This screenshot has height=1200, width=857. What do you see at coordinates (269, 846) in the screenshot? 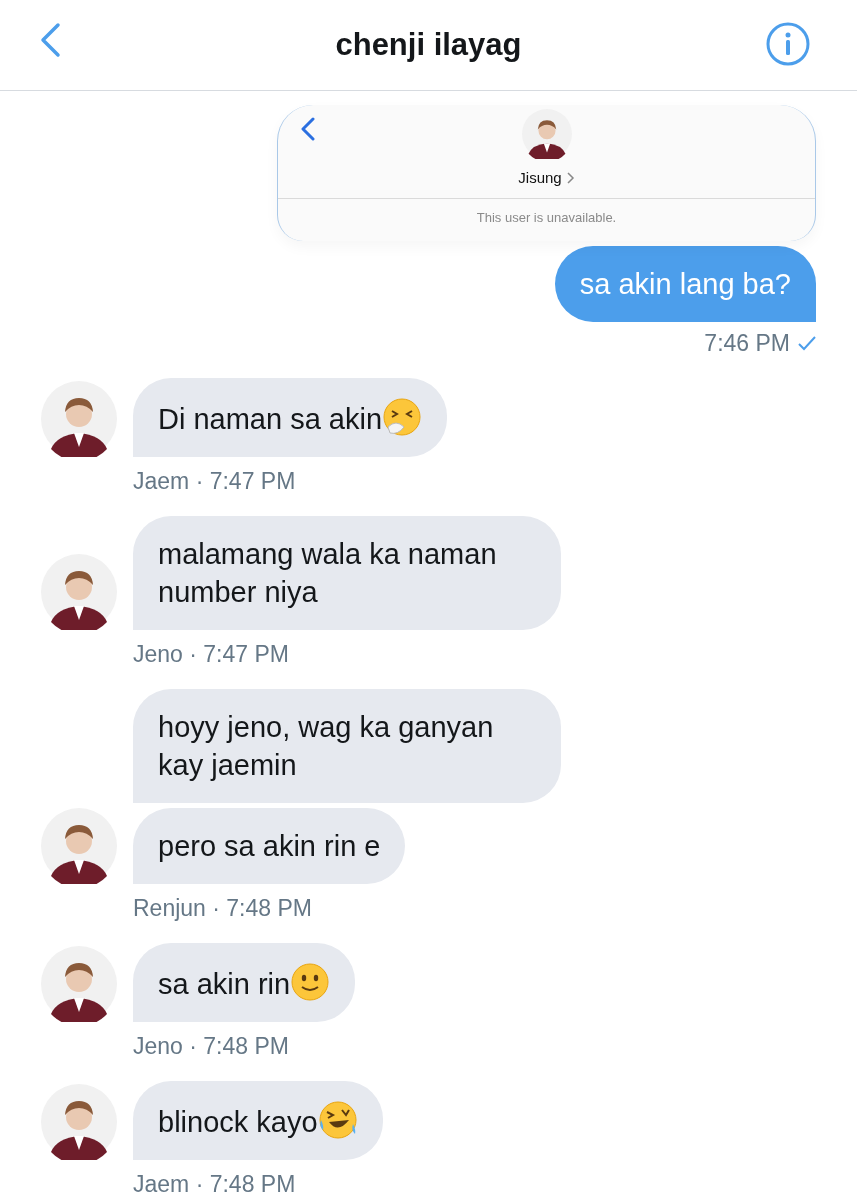
I see `message-bubble: pero sa akin rin e` at bounding box center [269, 846].